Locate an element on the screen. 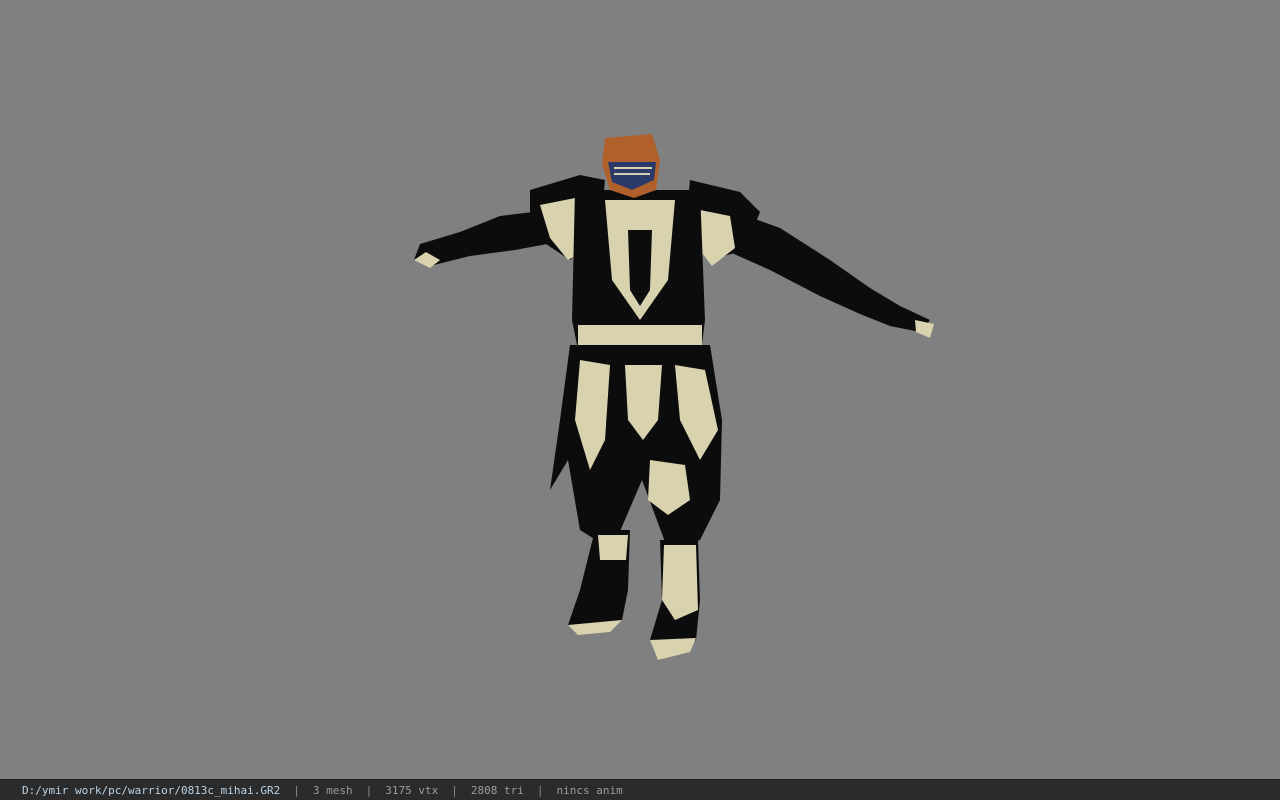 The height and width of the screenshot is (800, 1280). model-boot-trim-left is located at coordinates (613, 547).